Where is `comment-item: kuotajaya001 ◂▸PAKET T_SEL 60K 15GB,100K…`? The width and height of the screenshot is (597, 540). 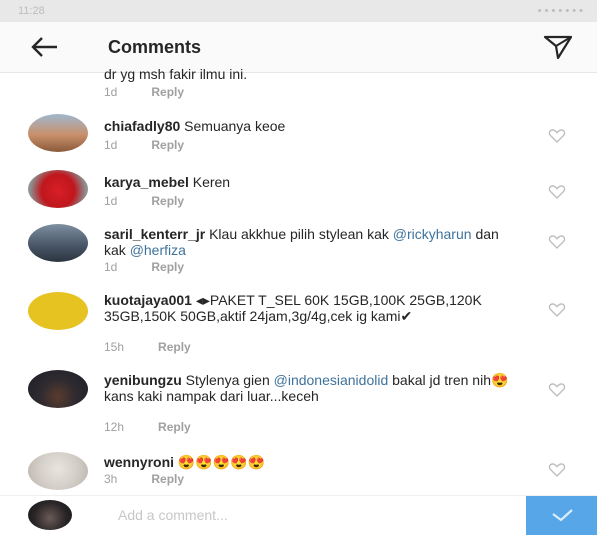
comment-item: kuotajaya001 ◂▸PAKET T_SEL 60K 15GB,100K… is located at coordinates (298, 328).